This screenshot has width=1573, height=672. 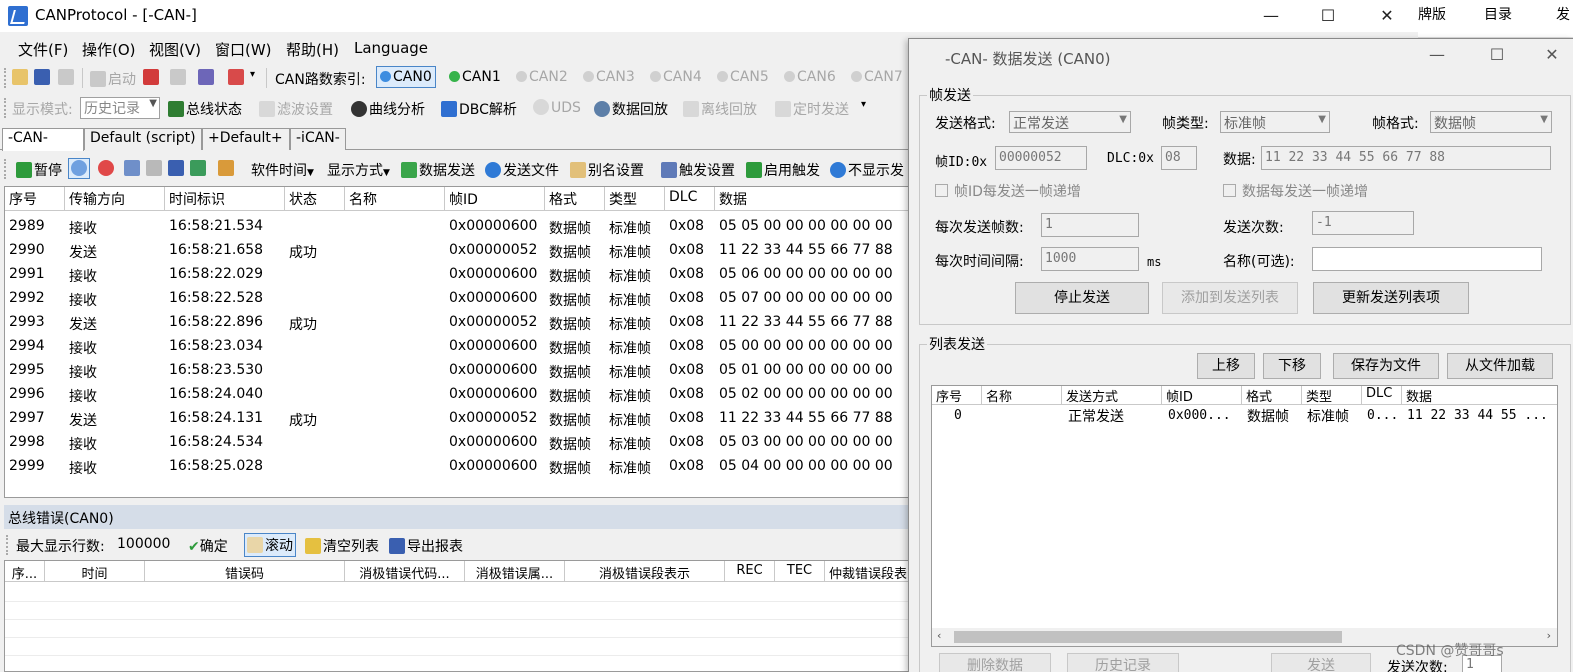 What do you see at coordinates (179, 77) in the screenshot?
I see `wrench-icon` at bounding box center [179, 77].